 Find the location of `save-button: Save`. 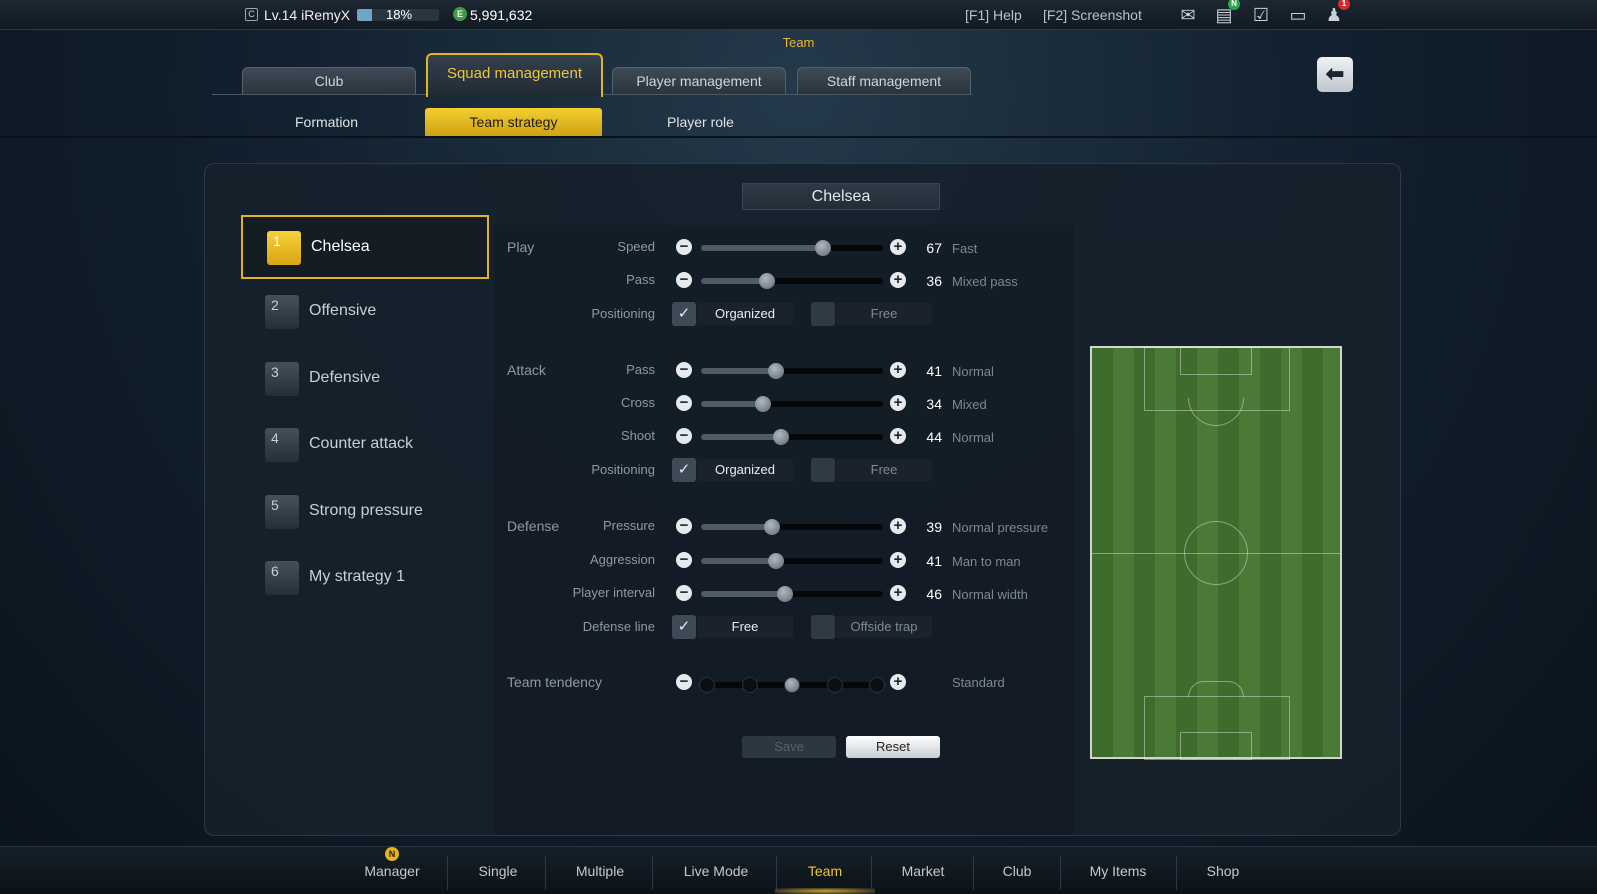

save-button: Save is located at coordinates (789, 747).